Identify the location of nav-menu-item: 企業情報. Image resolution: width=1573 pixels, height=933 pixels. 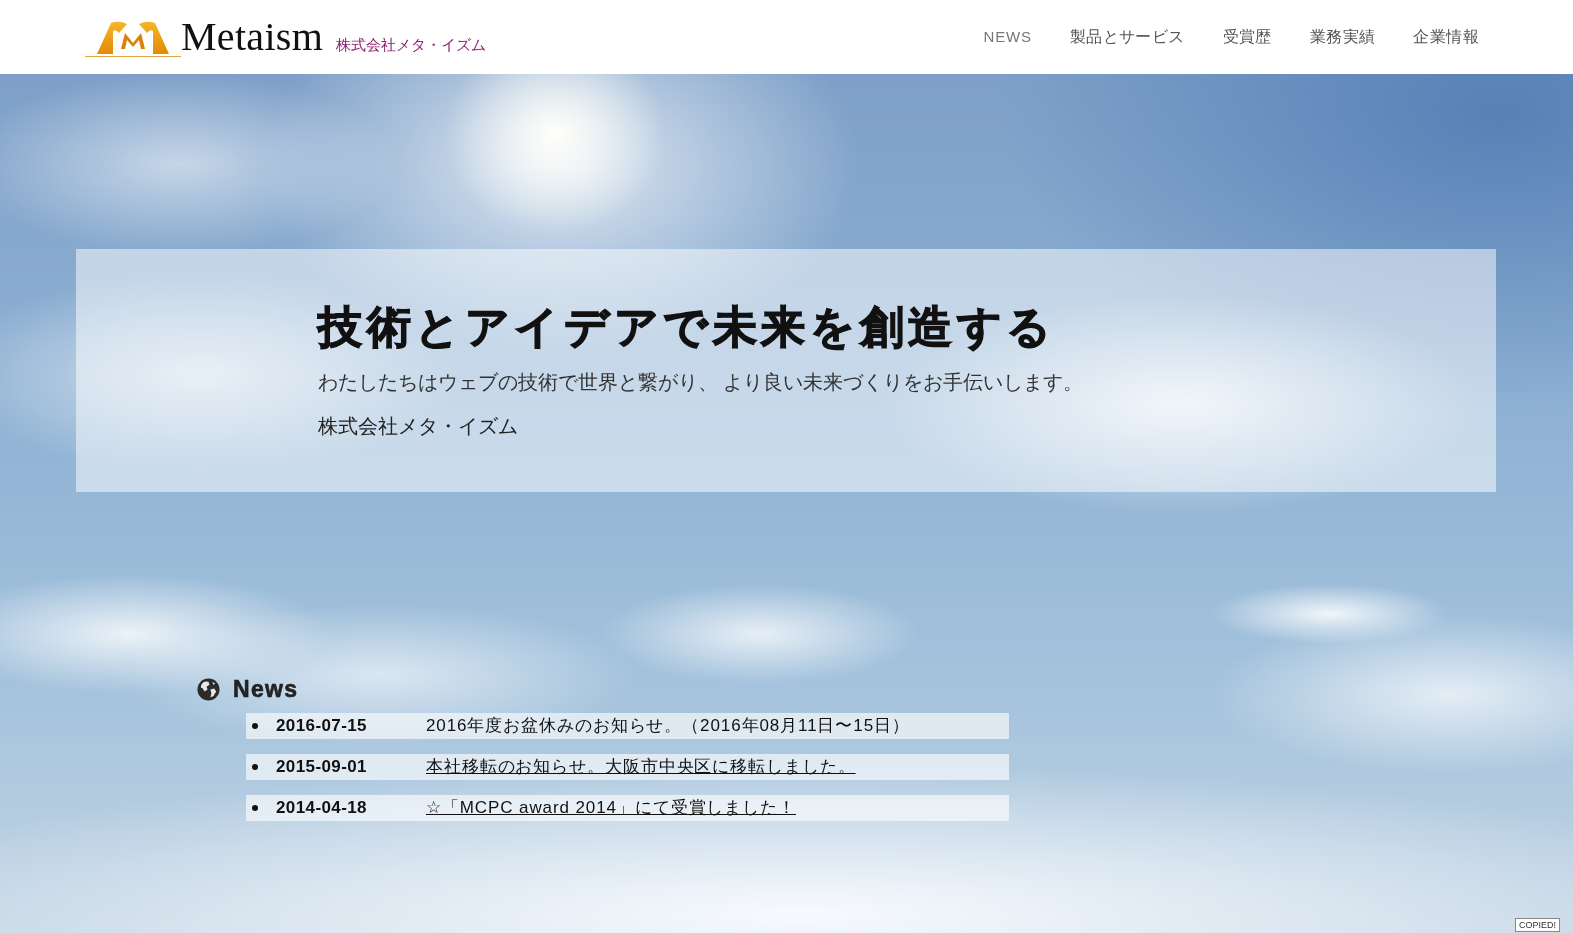
(1446, 37).